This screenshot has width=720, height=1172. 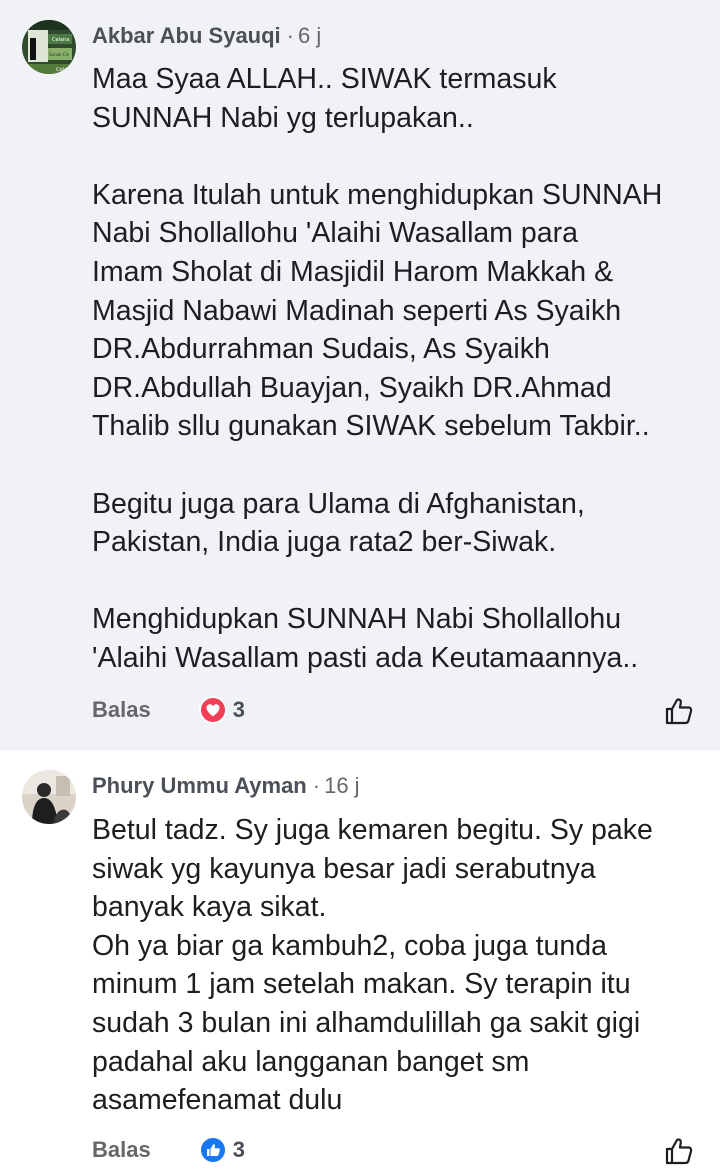 I want to click on comment-header: Phury Ummu Ayman · 16 j, so click(x=226, y=786).